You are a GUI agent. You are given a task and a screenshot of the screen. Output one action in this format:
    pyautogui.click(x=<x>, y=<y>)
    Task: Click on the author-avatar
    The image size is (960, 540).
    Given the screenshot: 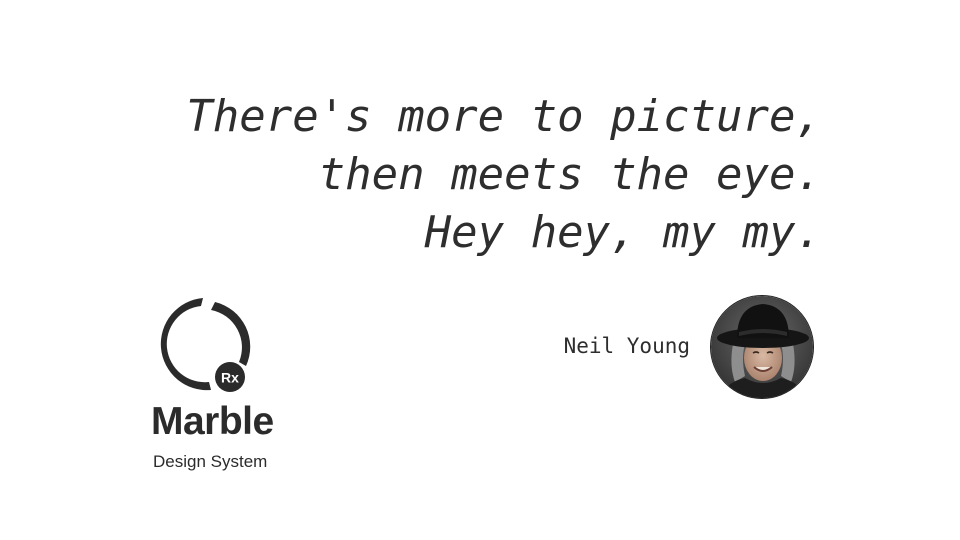 What is the action you would take?
    pyautogui.click(x=762, y=347)
    